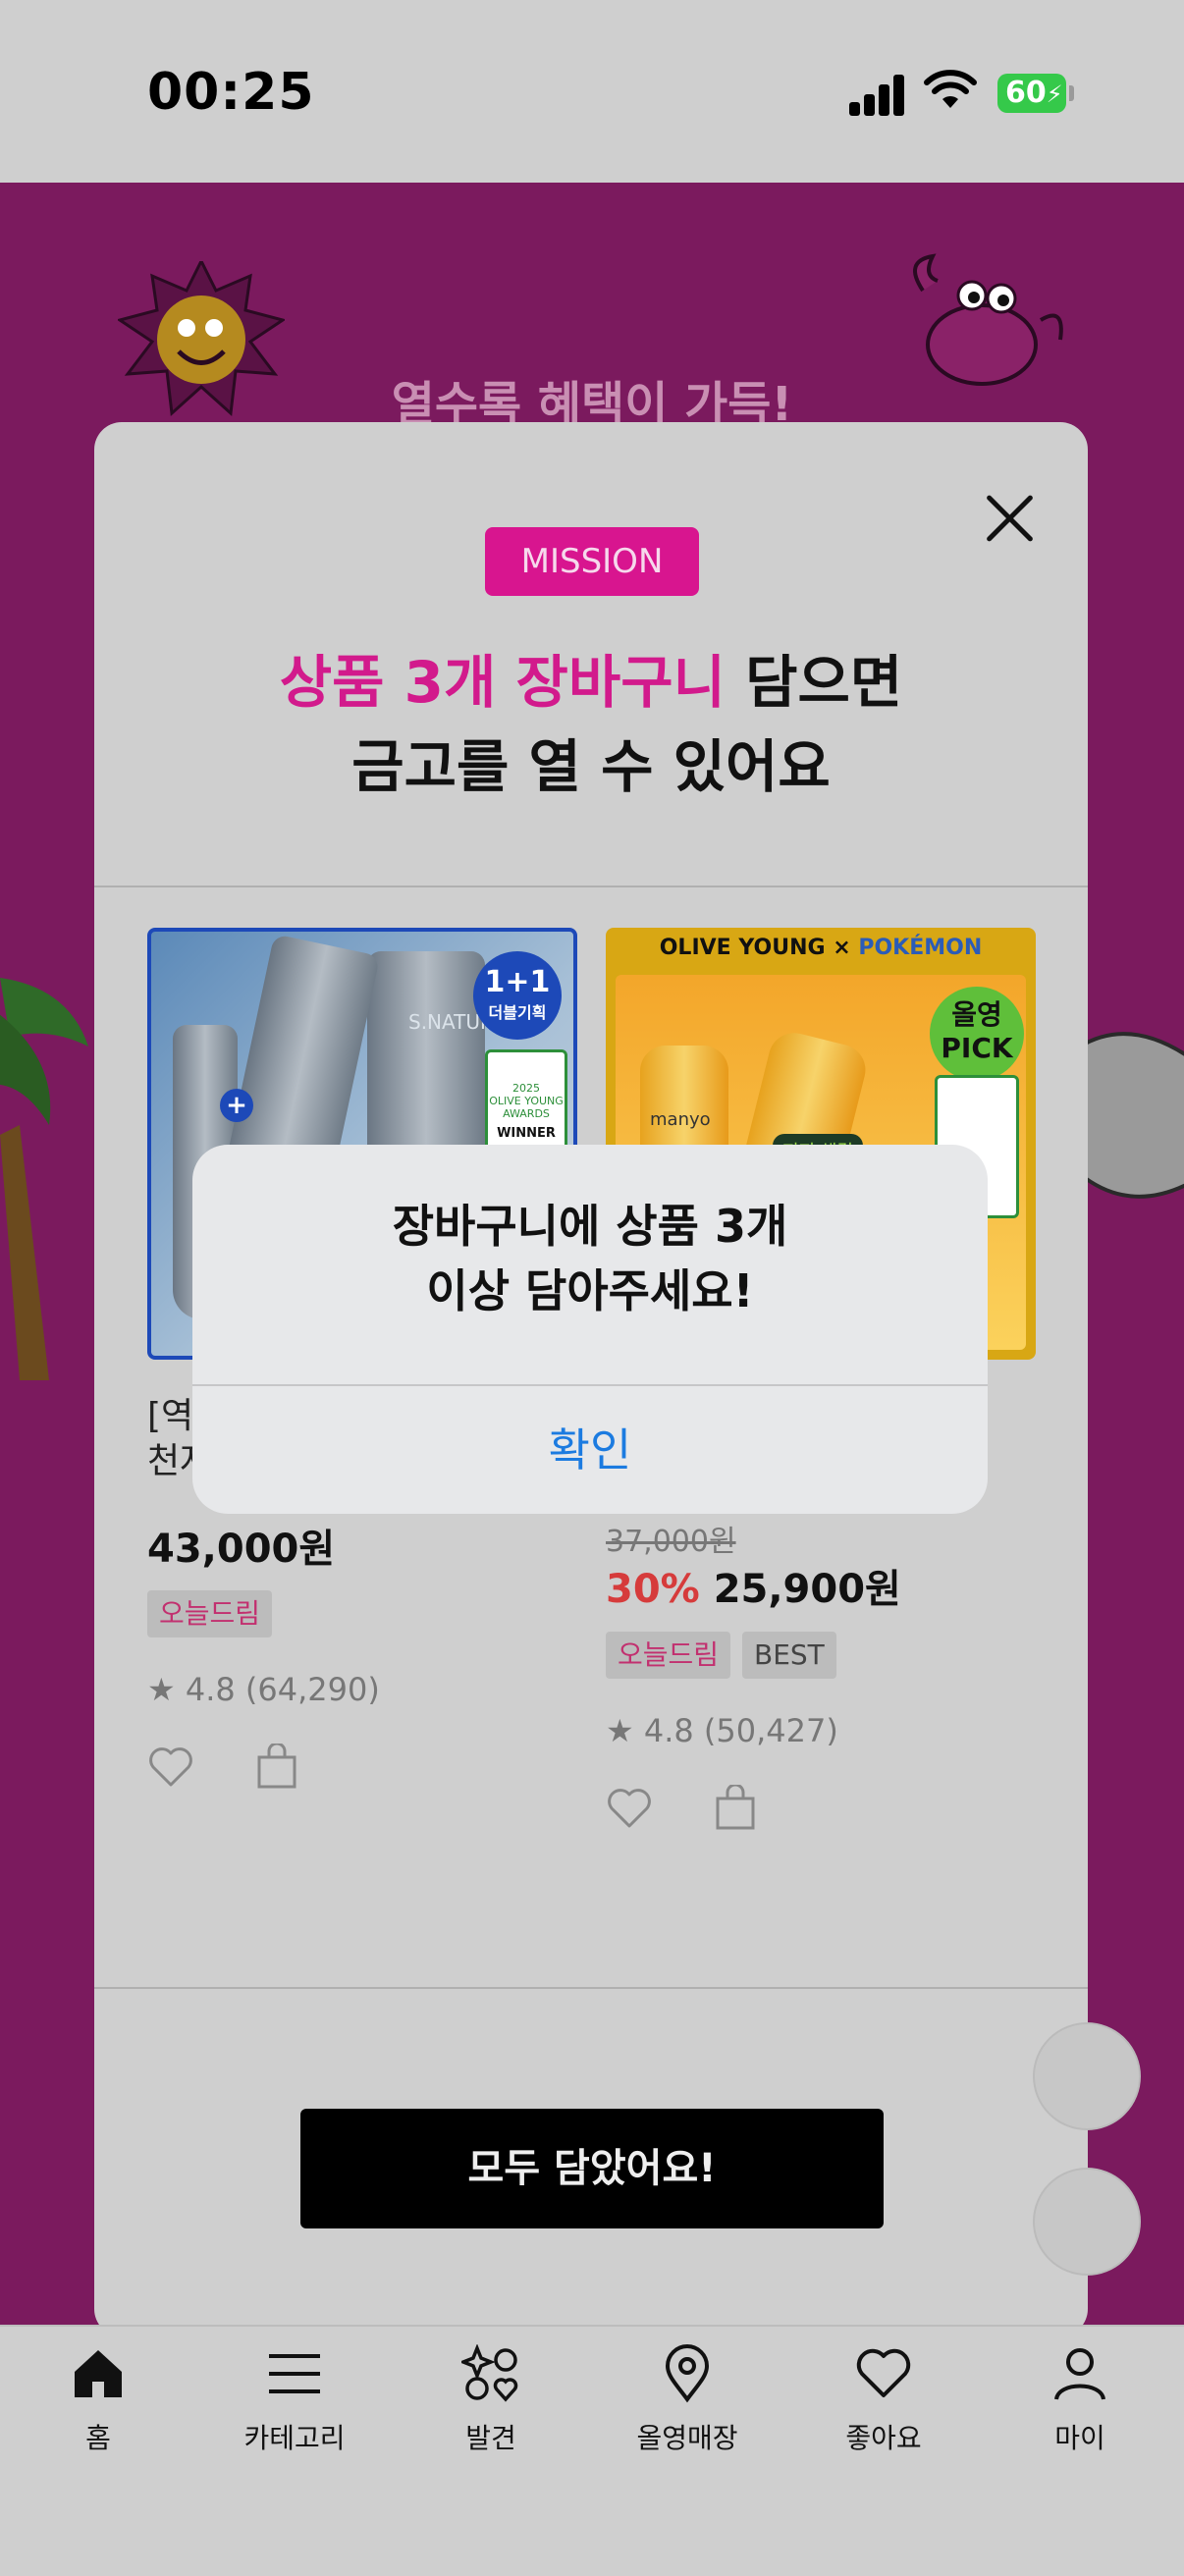 The image size is (1184, 2576). I want to click on battery-icon: 60⚡, so click(1035, 93).